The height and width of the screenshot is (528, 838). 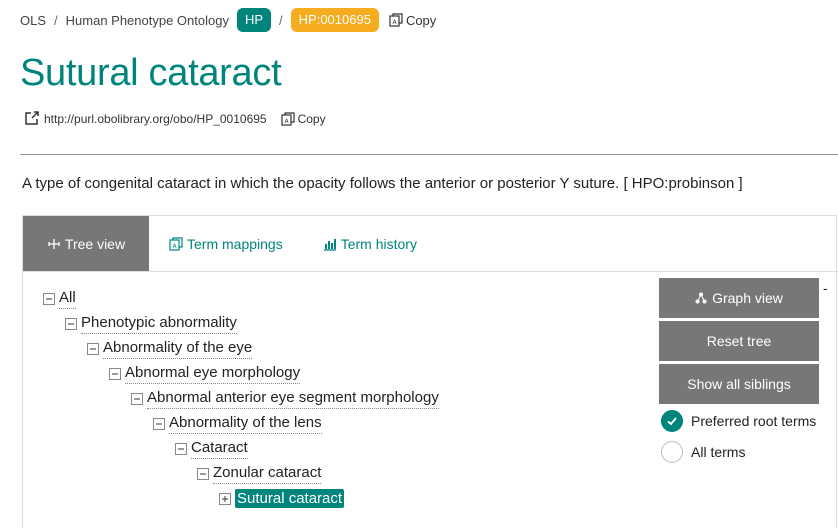 What do you see at coordinates (178, 349) in the screenshot?
I see `tree-node-label: Abnormality of the eye` at bounding box center [178, 349].